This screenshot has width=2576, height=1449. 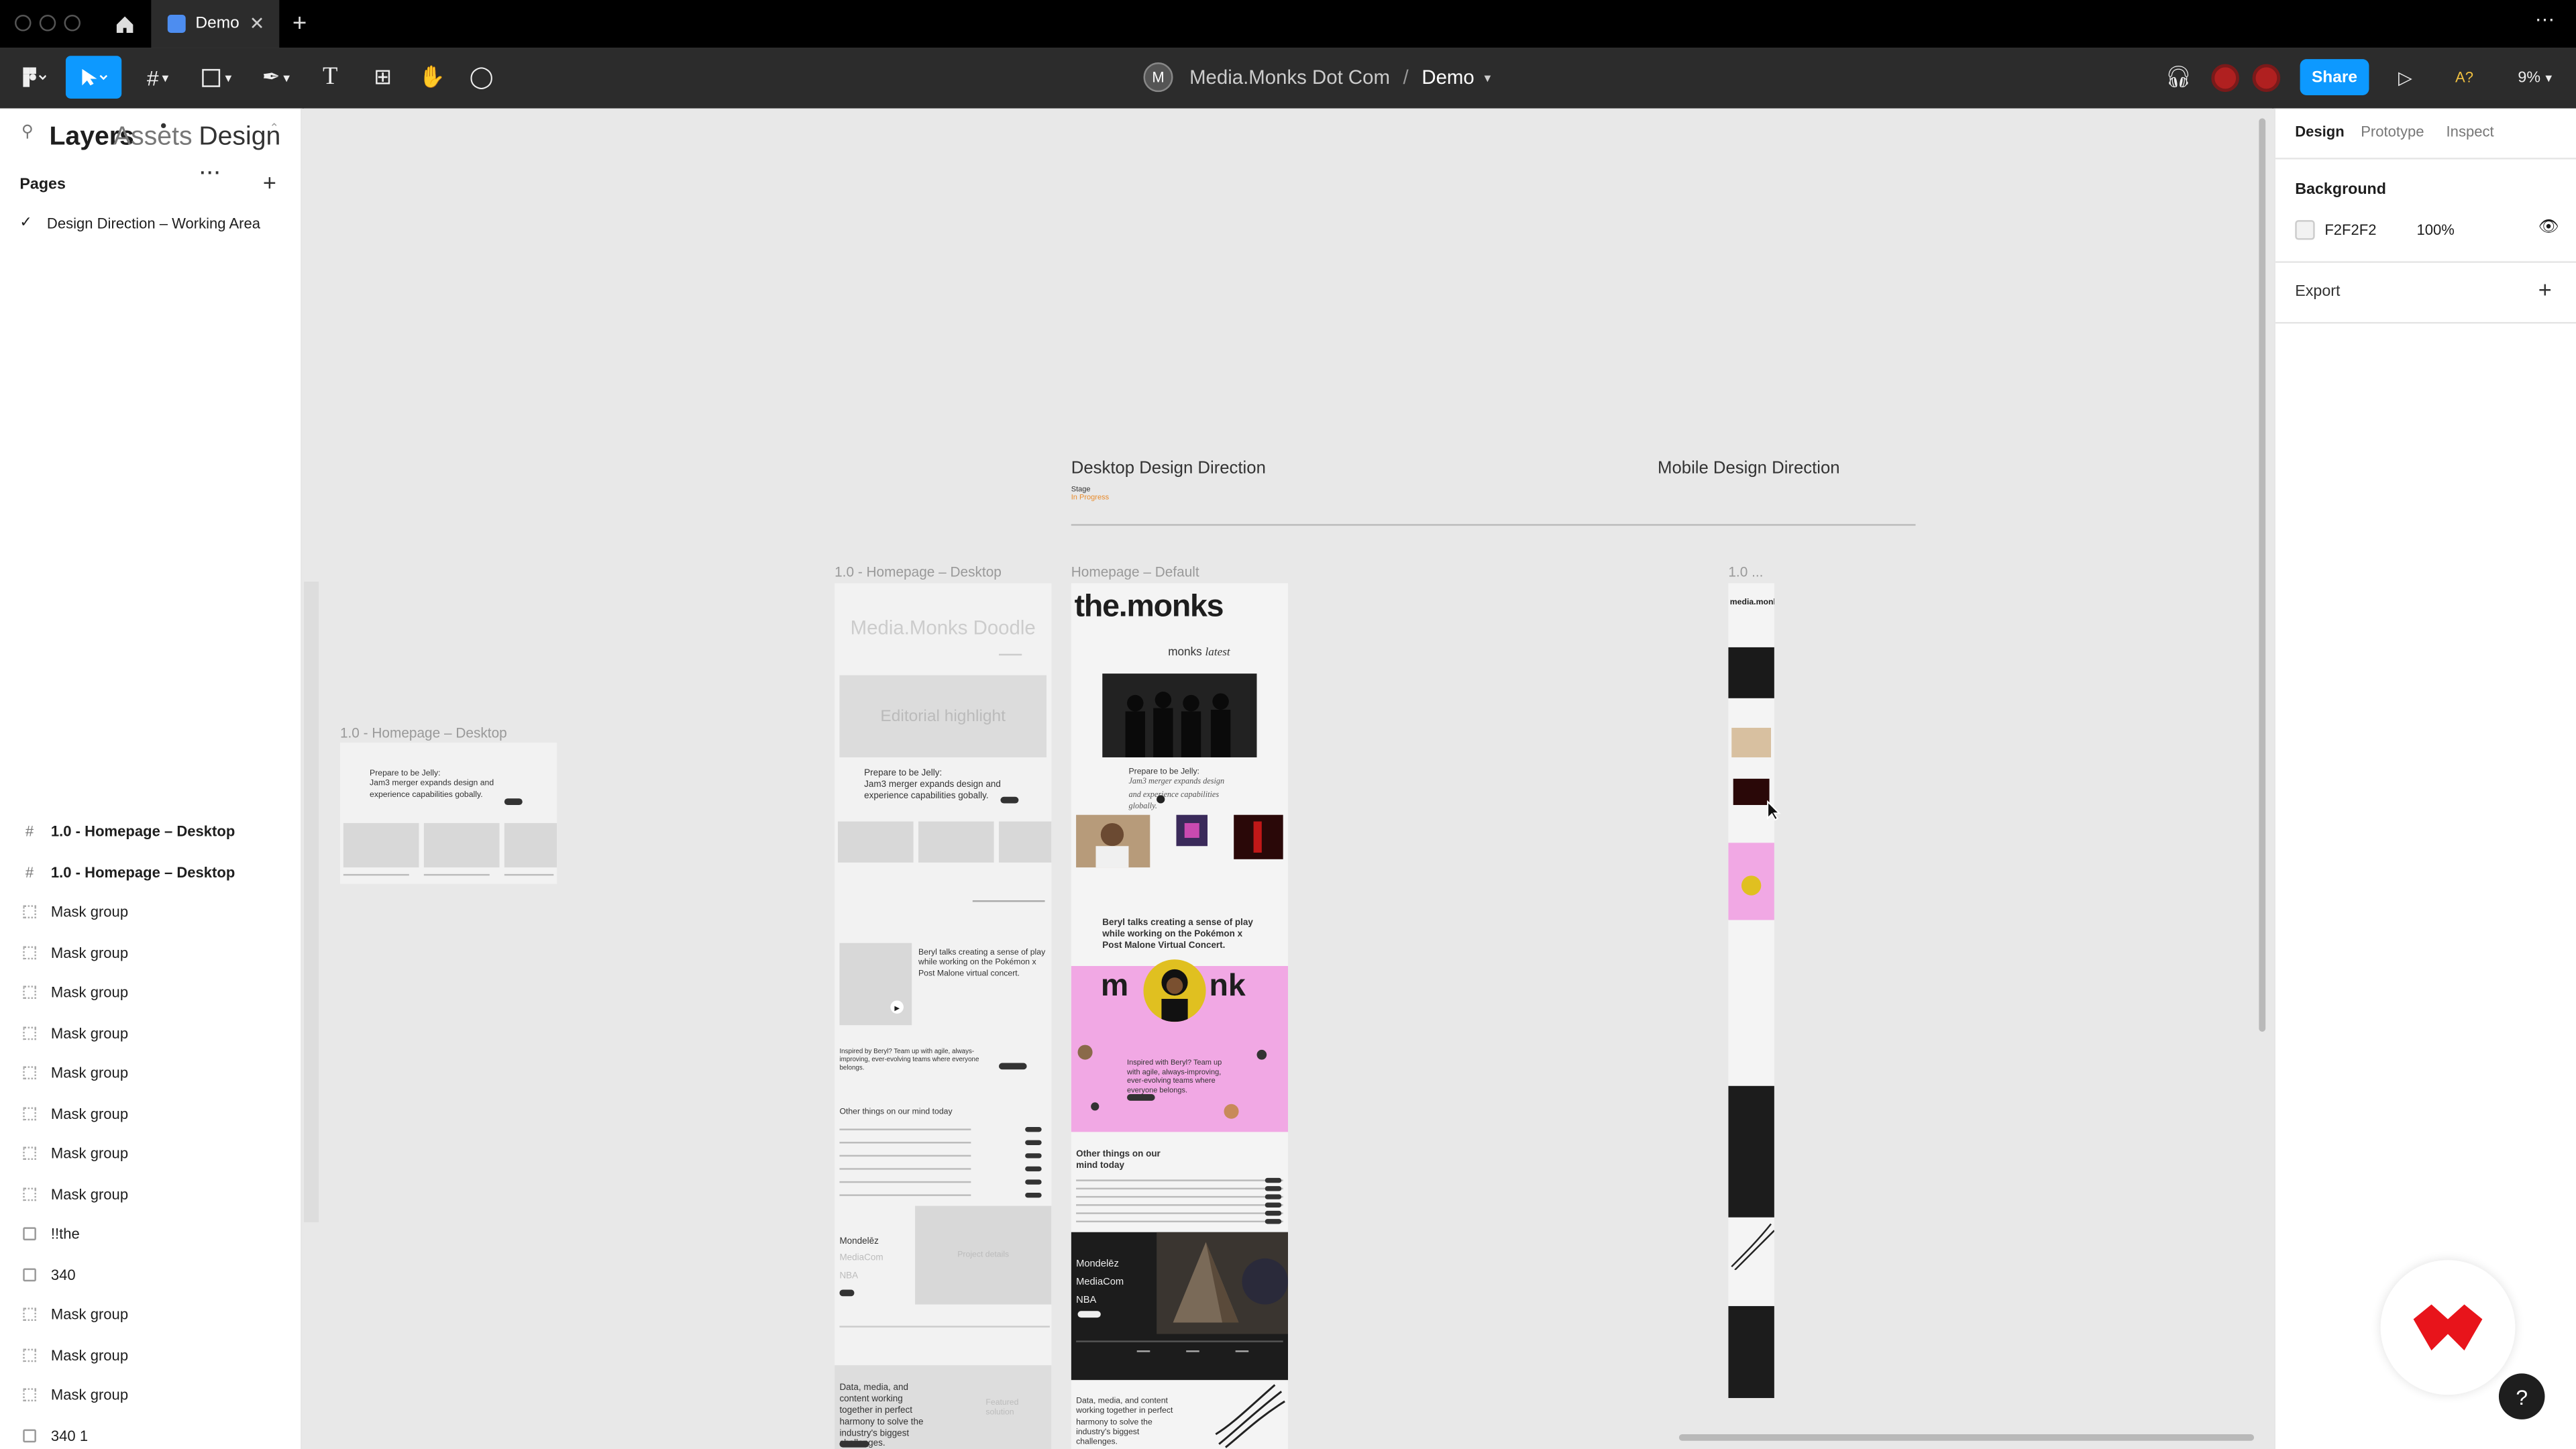 What do you see at coordinates (2350, 230) in the screenshot?
I see `background-hex: F2F2F2` at bounding box center [2350, 230].